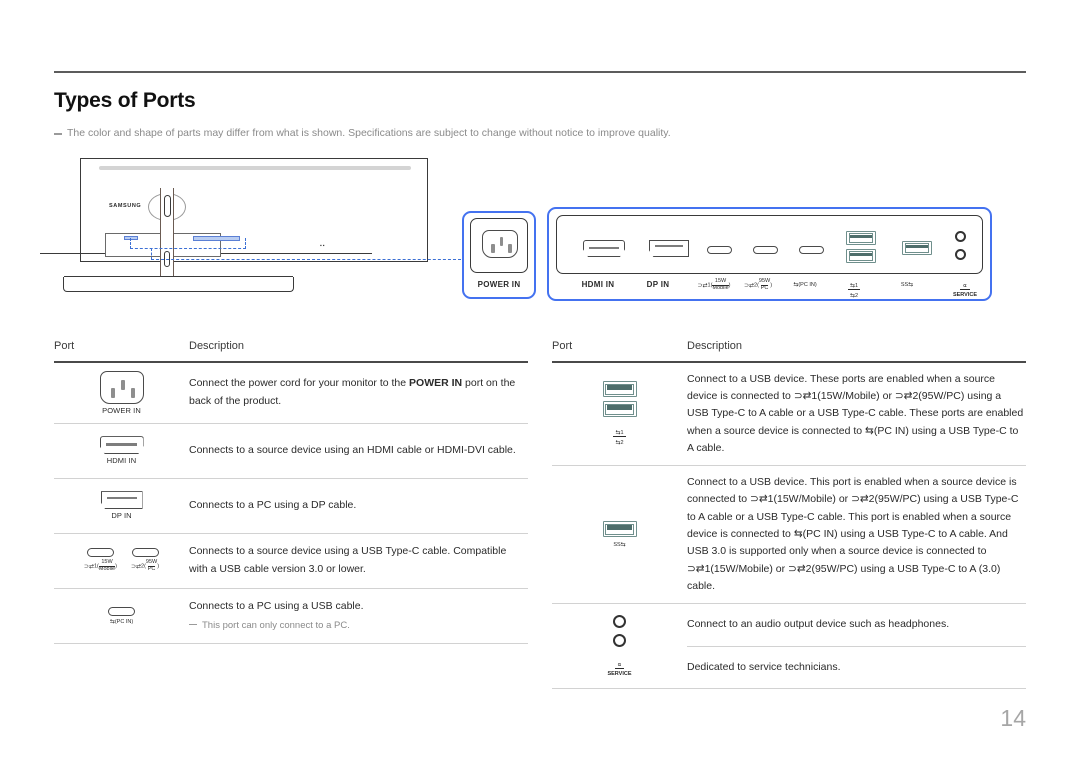 This screenshot has width=1080, height=763. Describe the element at coordinates (121, 516) in the screenshot. I see `port-caption: DP IN` at that location.